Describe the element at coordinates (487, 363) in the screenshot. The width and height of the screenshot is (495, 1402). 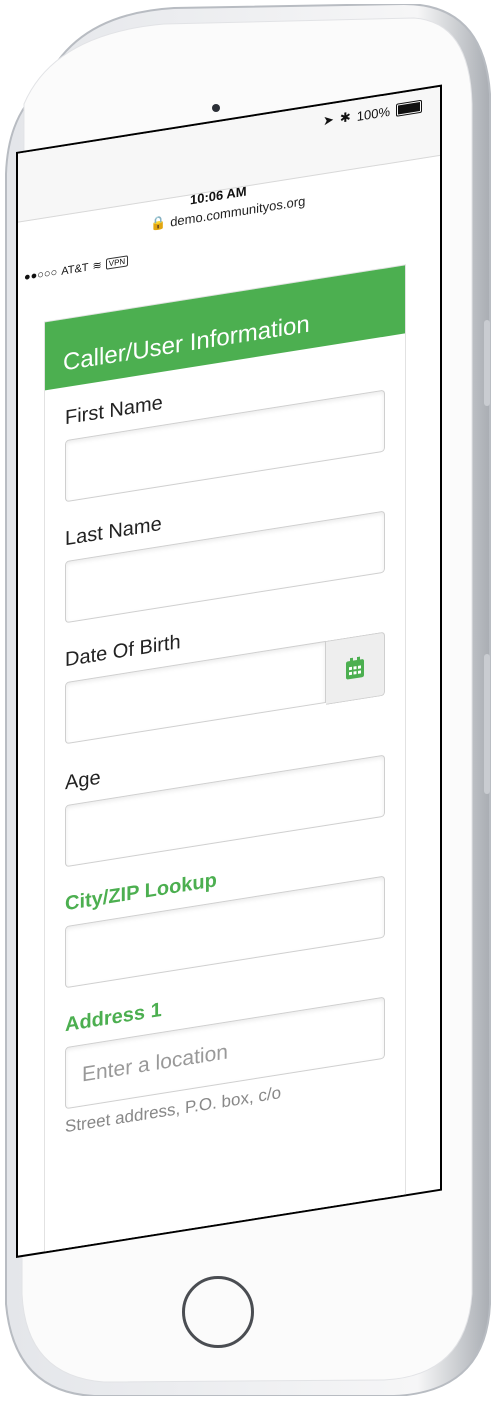
I see `power-button` at that location.